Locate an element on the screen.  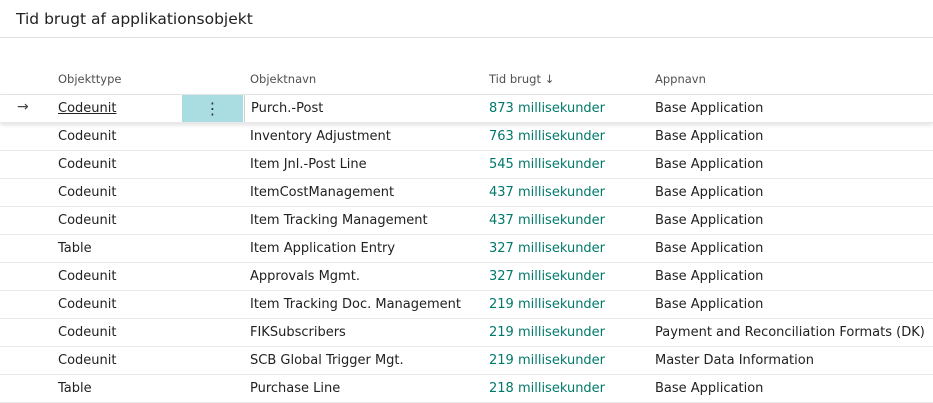
object-name-cell: Purchase Line is located at coordinates (295, 388).